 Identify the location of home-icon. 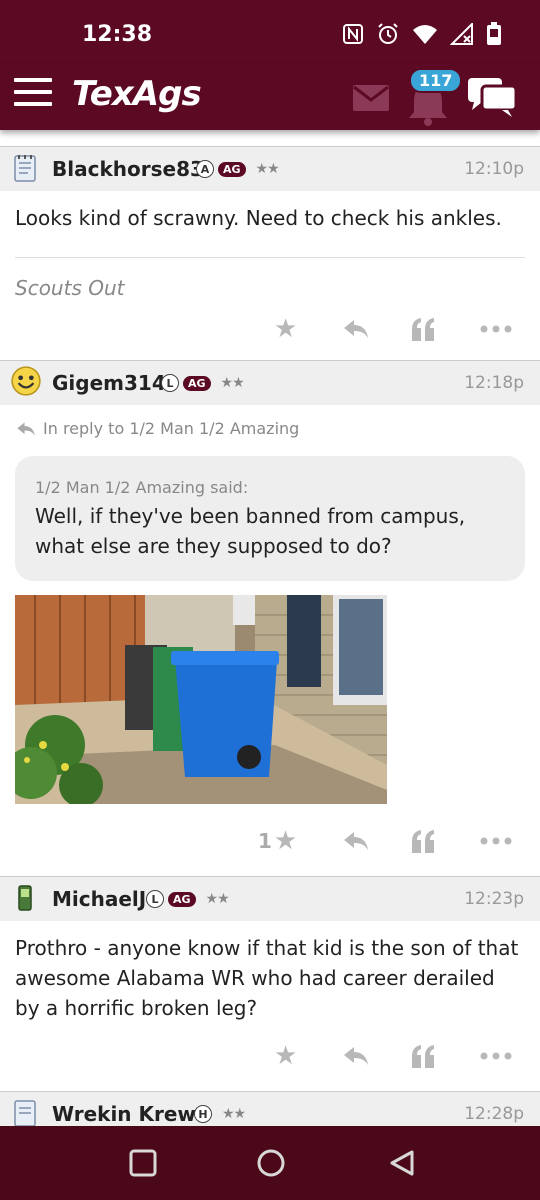
(271, 1163).